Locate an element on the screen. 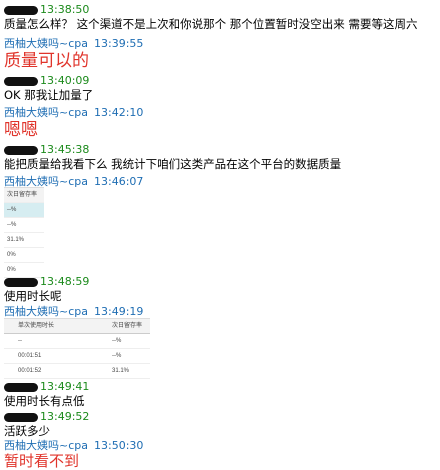  message-text: 活跃多少 is located at coordinates (27, 431).